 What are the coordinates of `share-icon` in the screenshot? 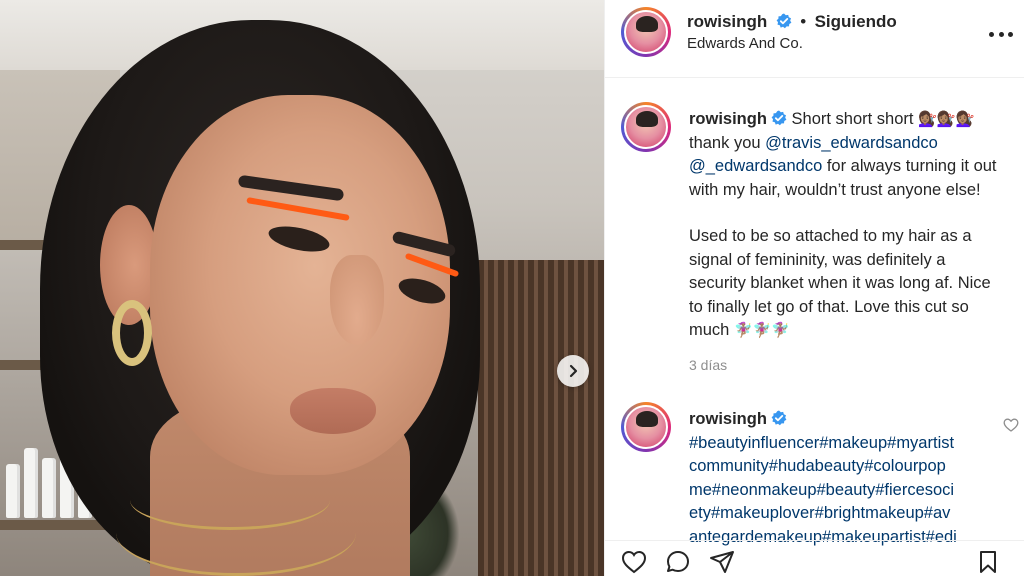 It's located at (722, 562).